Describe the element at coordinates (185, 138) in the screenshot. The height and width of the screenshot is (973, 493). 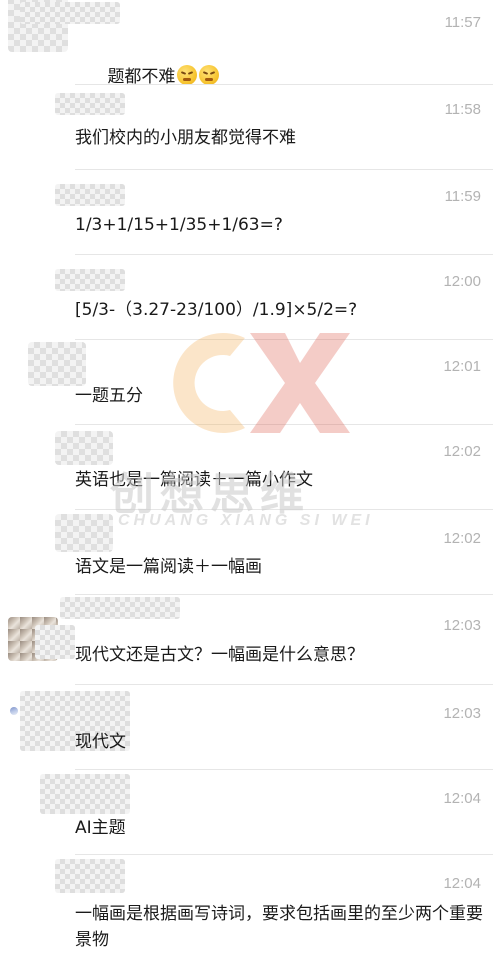
I see `message-text: 我们校内的小朋友都觉得不难` at that location.